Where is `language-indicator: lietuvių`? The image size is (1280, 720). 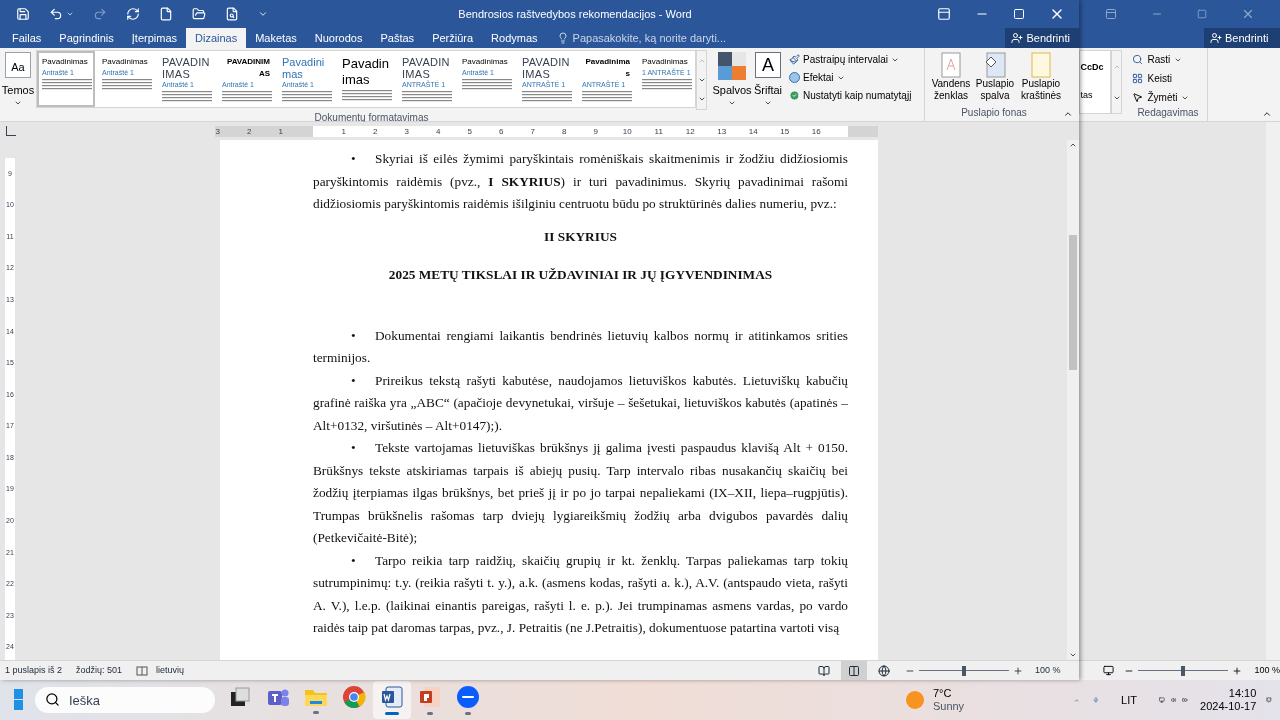 language-indicator: lietuvių is located at coordinates (170, 670).